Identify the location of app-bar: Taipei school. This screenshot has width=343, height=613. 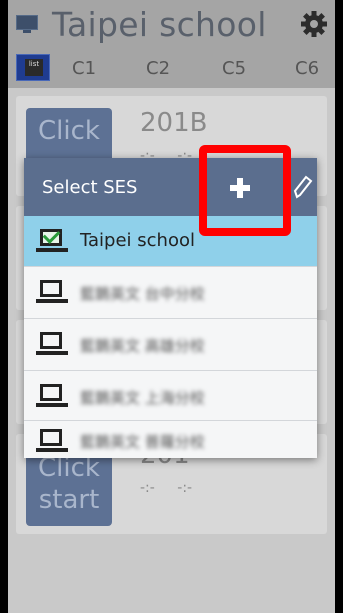
(171, 24).